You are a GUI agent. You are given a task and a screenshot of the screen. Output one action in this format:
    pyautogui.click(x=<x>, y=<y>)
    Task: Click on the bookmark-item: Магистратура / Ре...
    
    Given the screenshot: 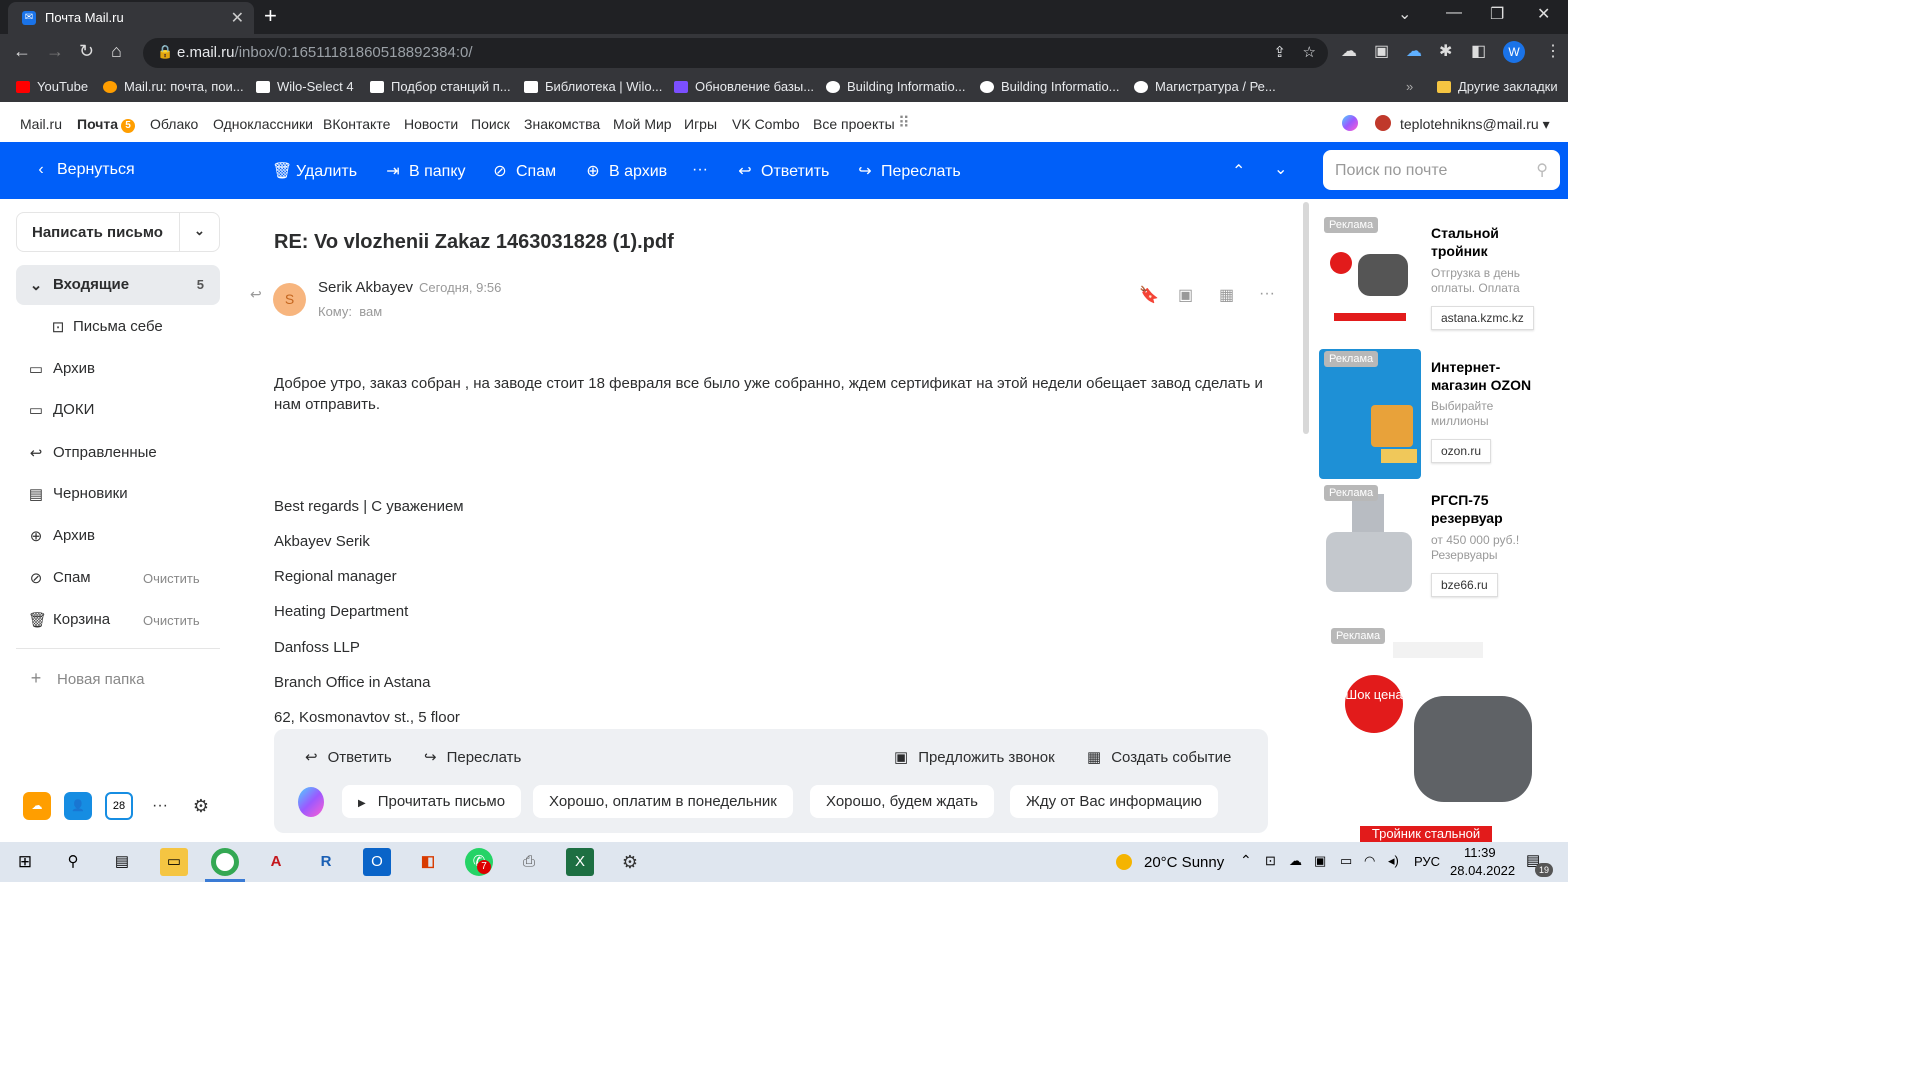 What is the action you would take?
    pyautogui.click(x=1205, y=86)
    